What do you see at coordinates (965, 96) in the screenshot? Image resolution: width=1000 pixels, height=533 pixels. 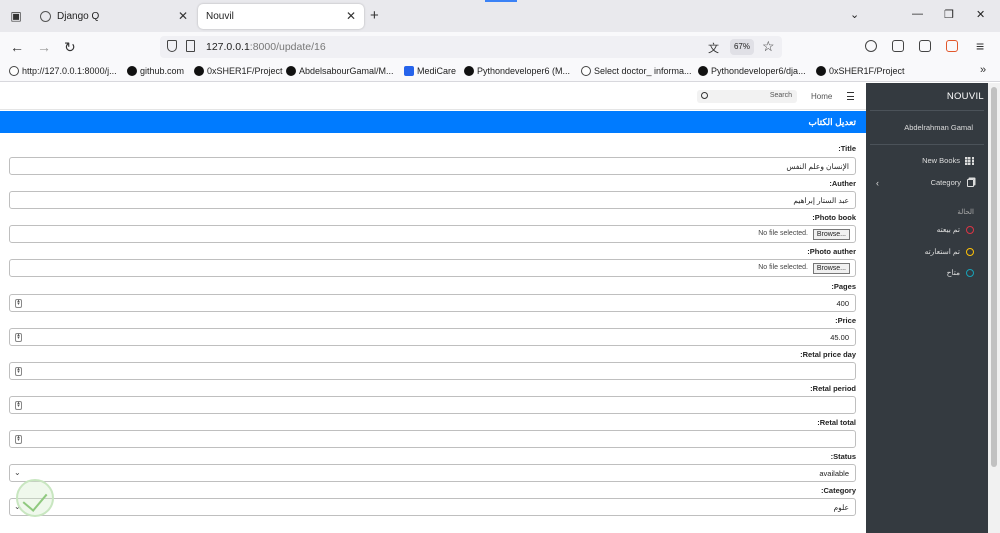 I see `brand-logo-text: NOUVIL` at bounding box center [965, 96].